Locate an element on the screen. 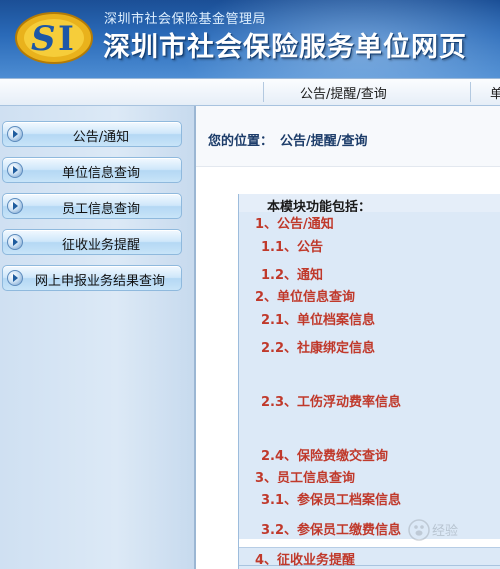 This screenshot has width=500, height=569. item-text: 2.3、工伤浮动费率信息 is located at coordinates (331, 402).